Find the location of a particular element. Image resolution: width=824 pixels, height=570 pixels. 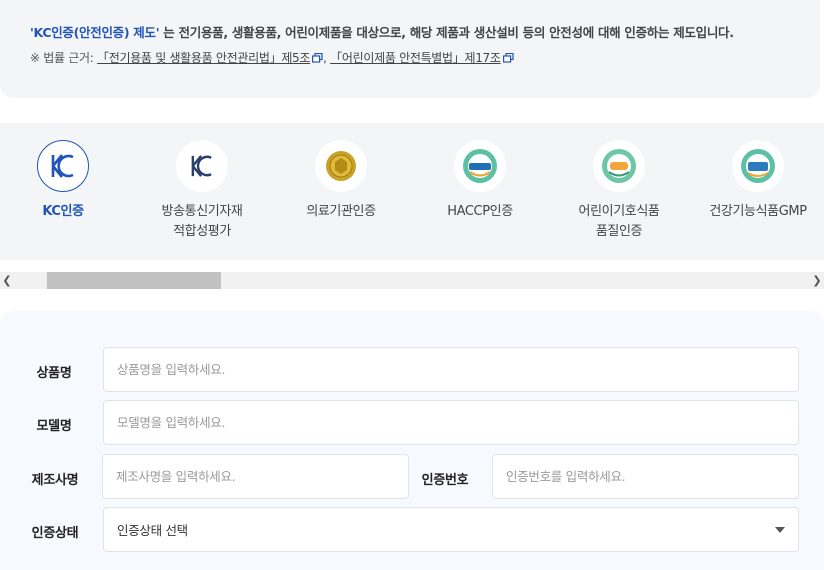

manufacturer-label: 제조사명 is located at coordinates (55, 480).